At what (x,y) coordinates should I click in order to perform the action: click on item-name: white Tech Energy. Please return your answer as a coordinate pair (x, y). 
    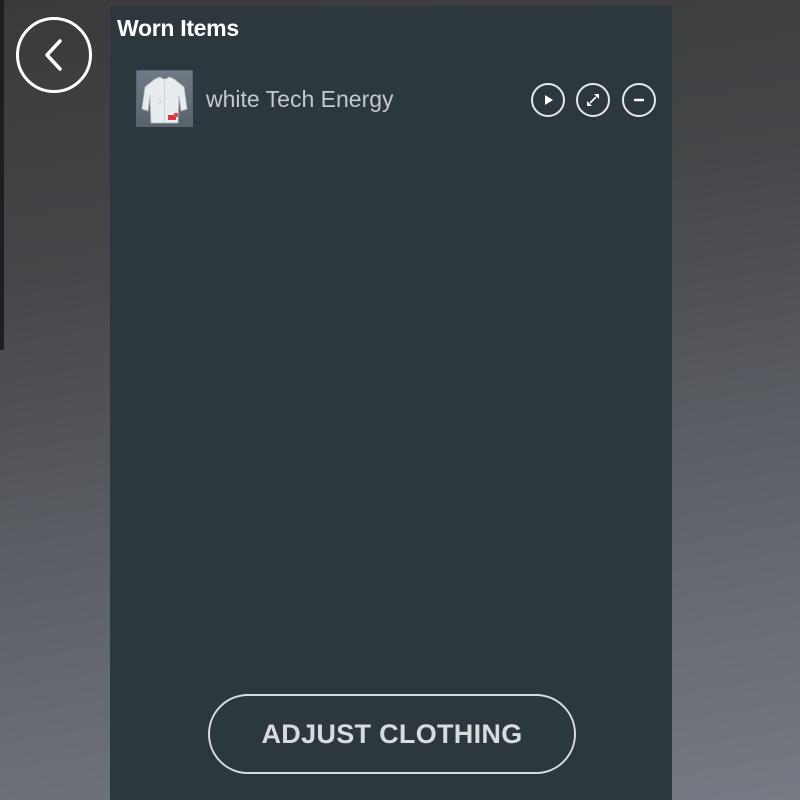
    Looking at the image, I should click on (300, 99).